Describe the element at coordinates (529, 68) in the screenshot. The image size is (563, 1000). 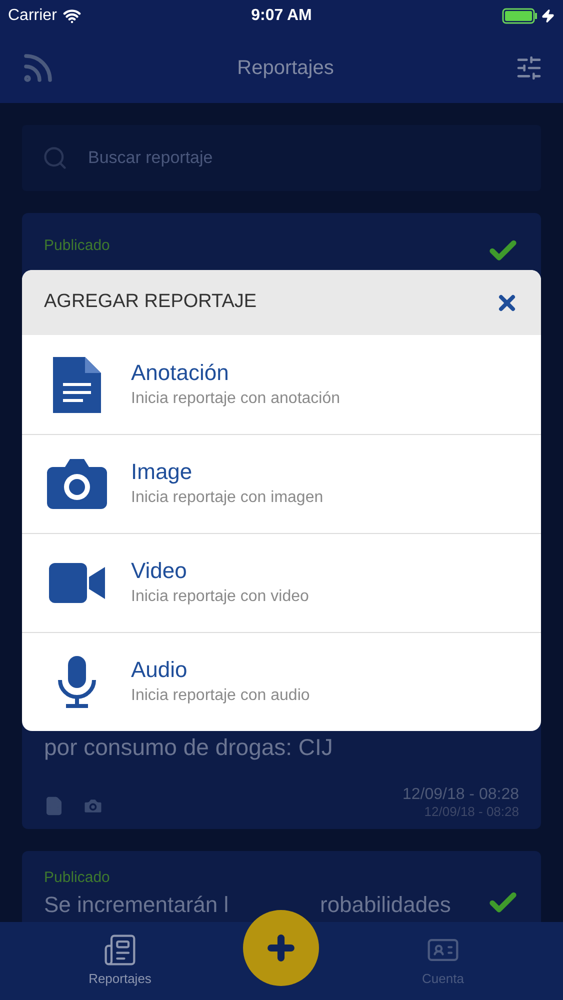
I see `filter-button` at that location.